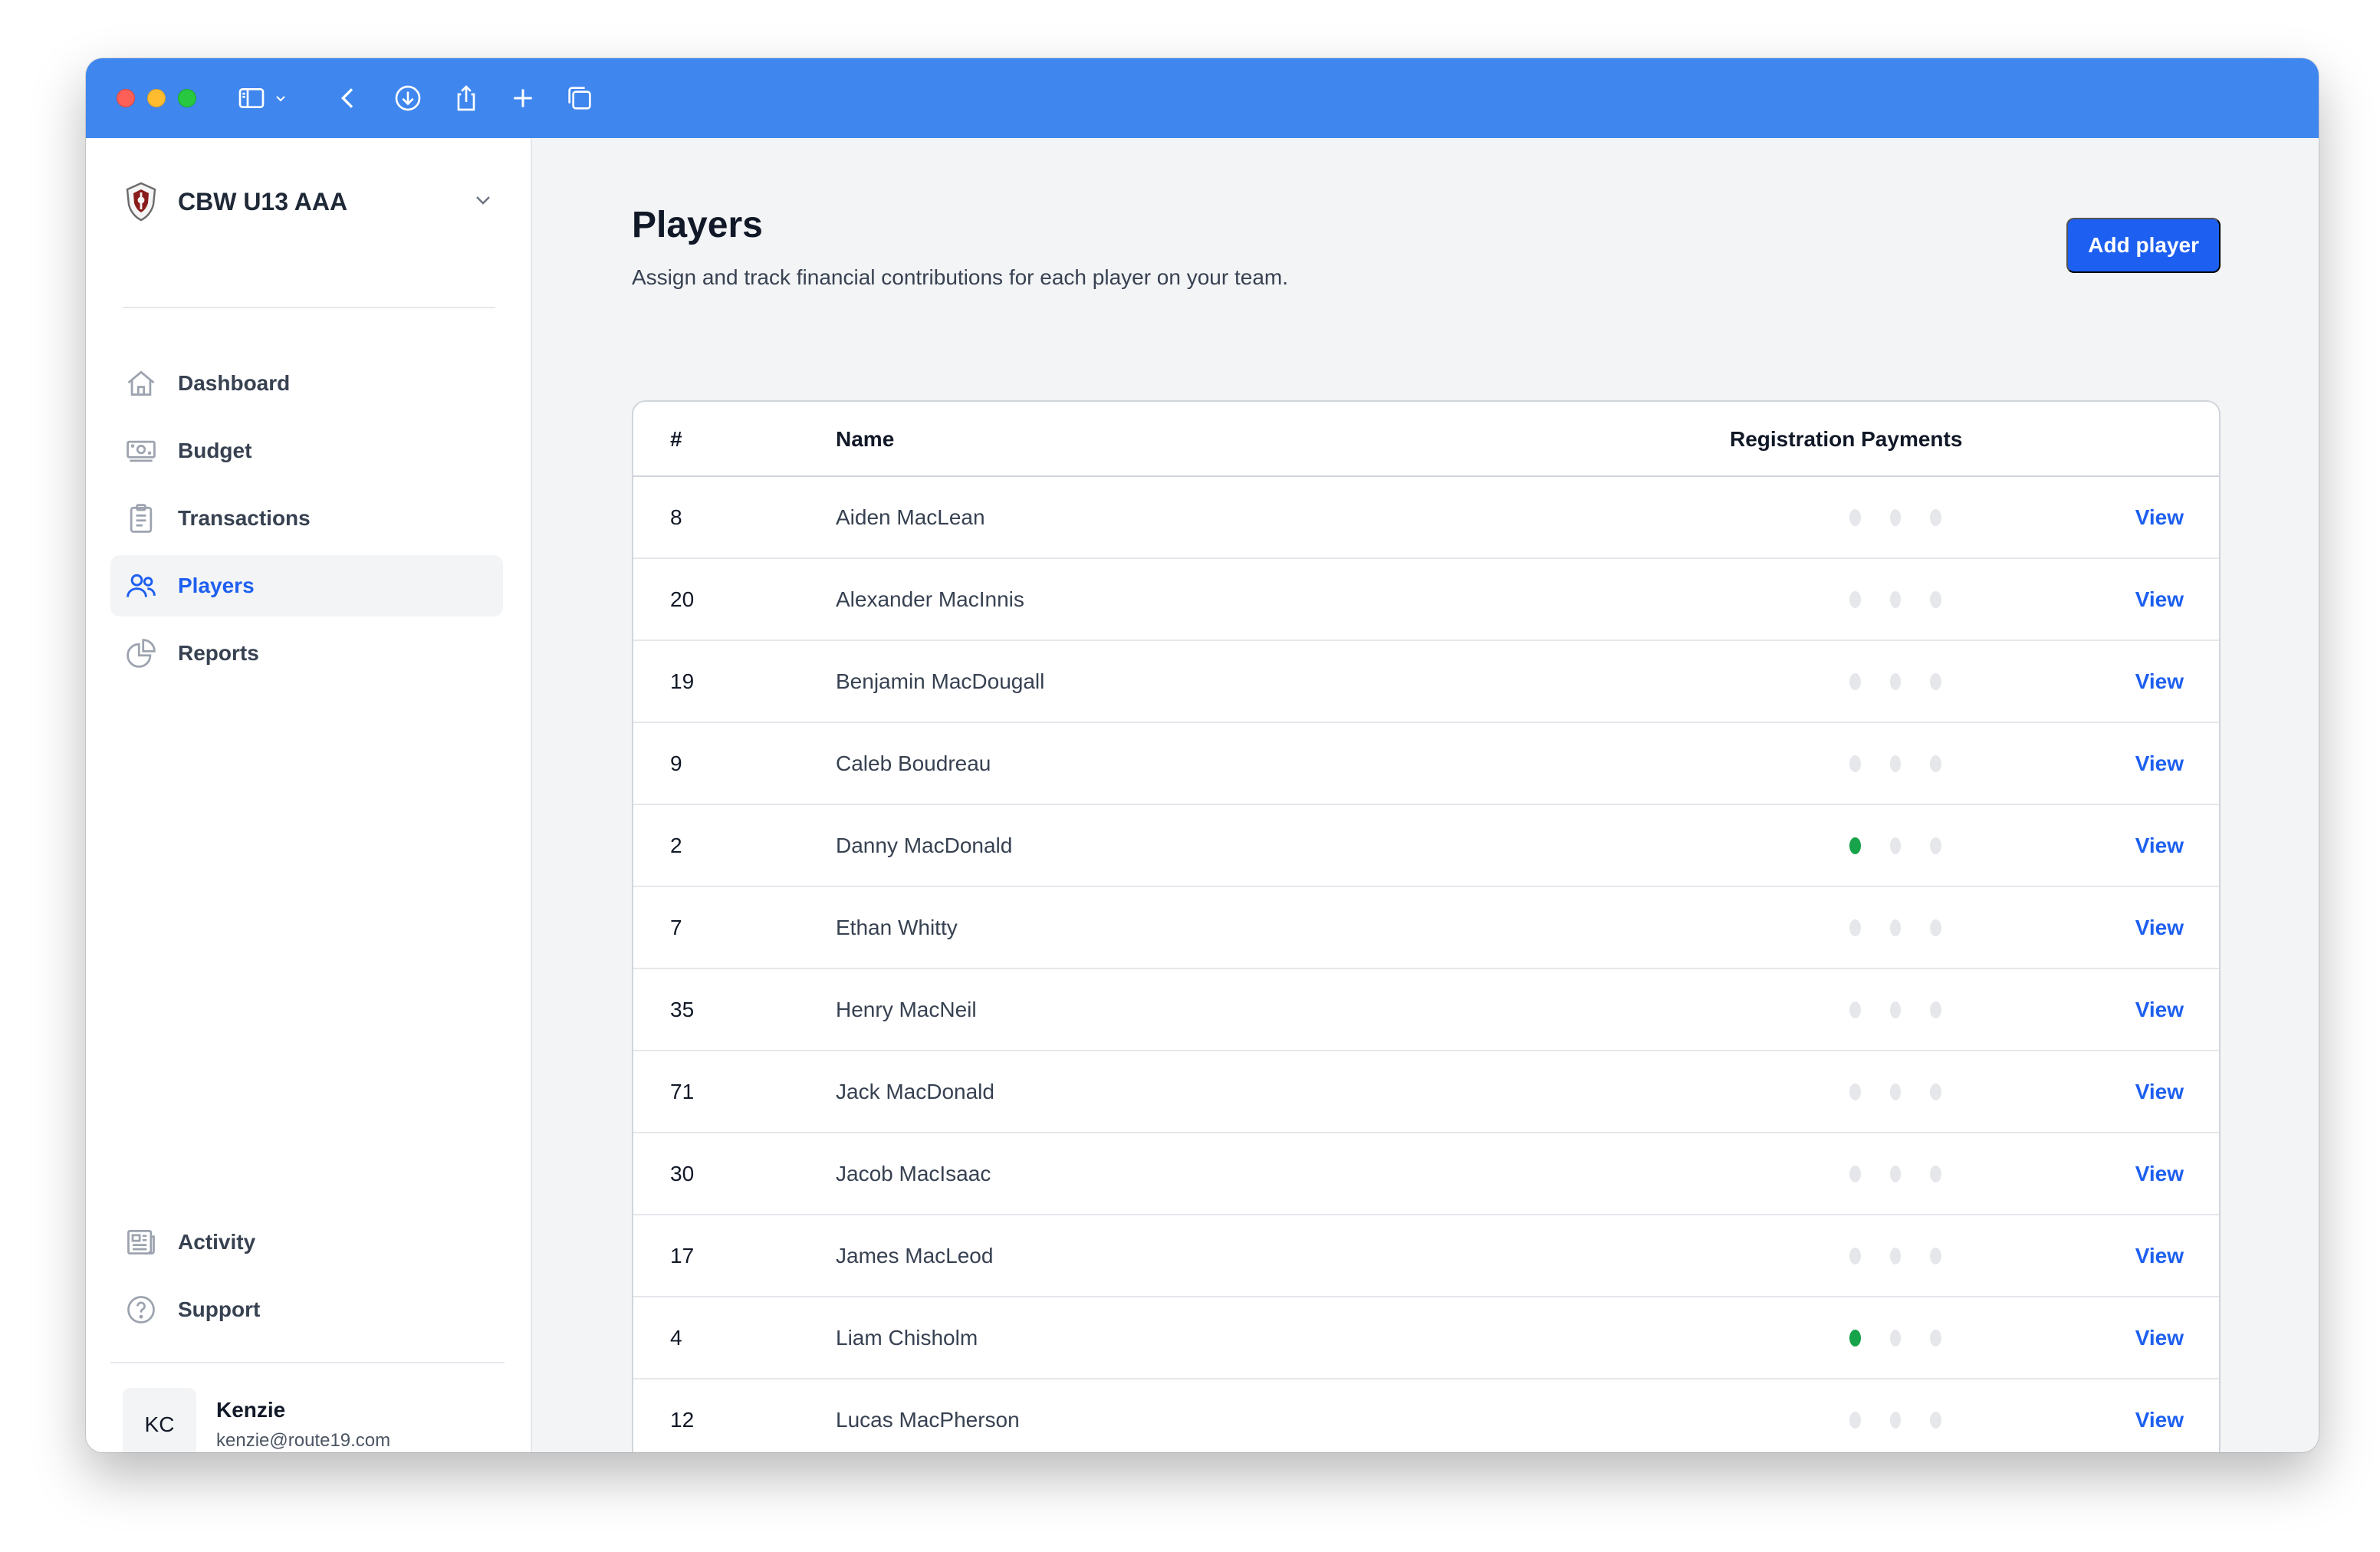 Image resolution: width=2380 pixels, height=1552 pixels. Describe the element at coordinates (1426, 1415) in the screenshot. I see `table-row: 12 Lucas MacPherson View` at that location.